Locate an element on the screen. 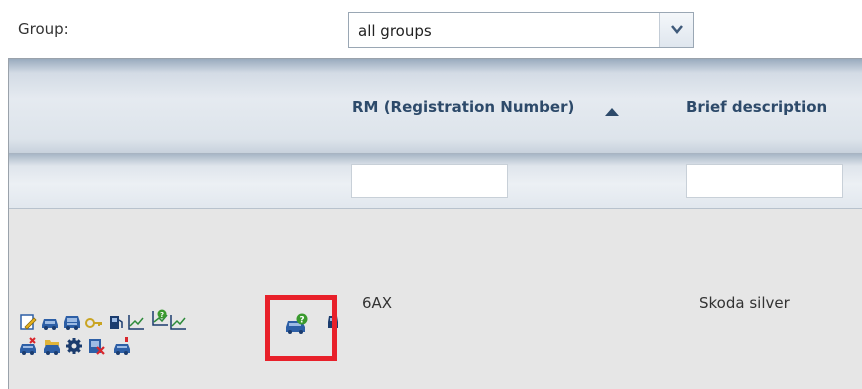 This screenshot has width=862, height=389. group-select-value: all groups is located at coordinates (395, 31).